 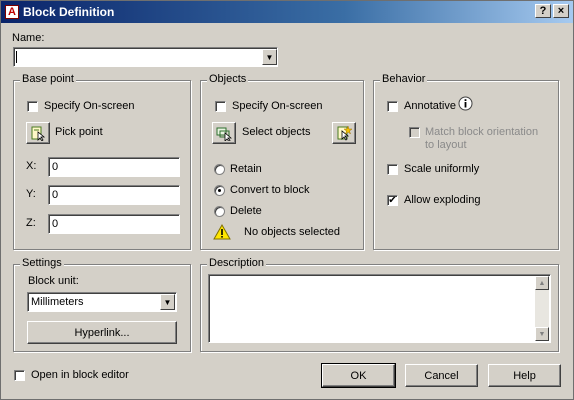 What do you see at coordinates (237, 263) in the screenshot?
I see `description-group-title: Description` at bounding box center [237, 263].